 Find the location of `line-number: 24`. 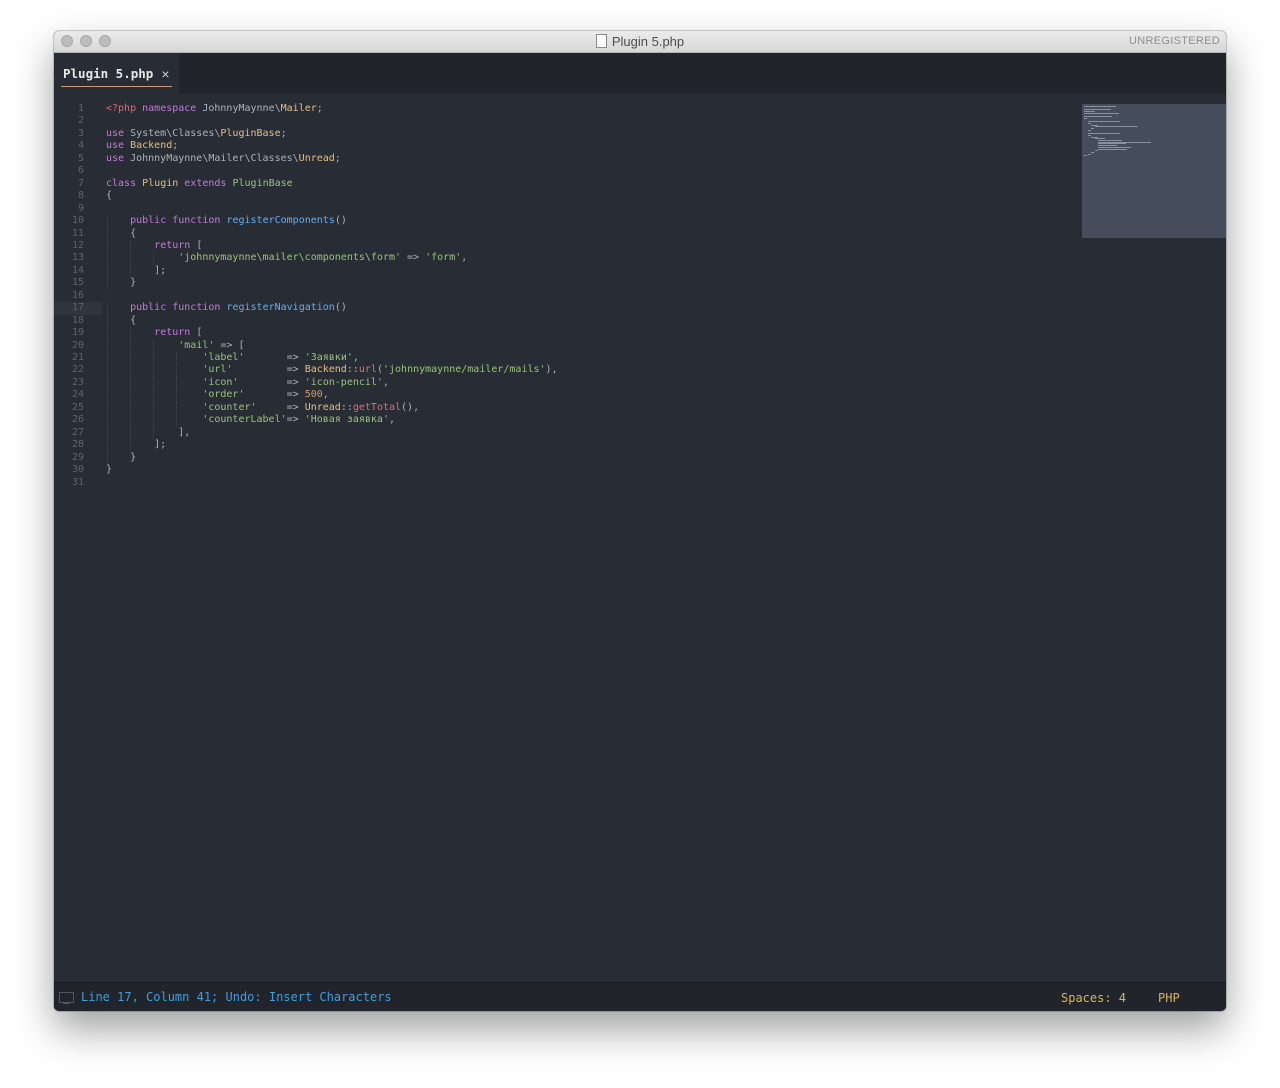

line-number: 24 is located at coordinates (69, 395).